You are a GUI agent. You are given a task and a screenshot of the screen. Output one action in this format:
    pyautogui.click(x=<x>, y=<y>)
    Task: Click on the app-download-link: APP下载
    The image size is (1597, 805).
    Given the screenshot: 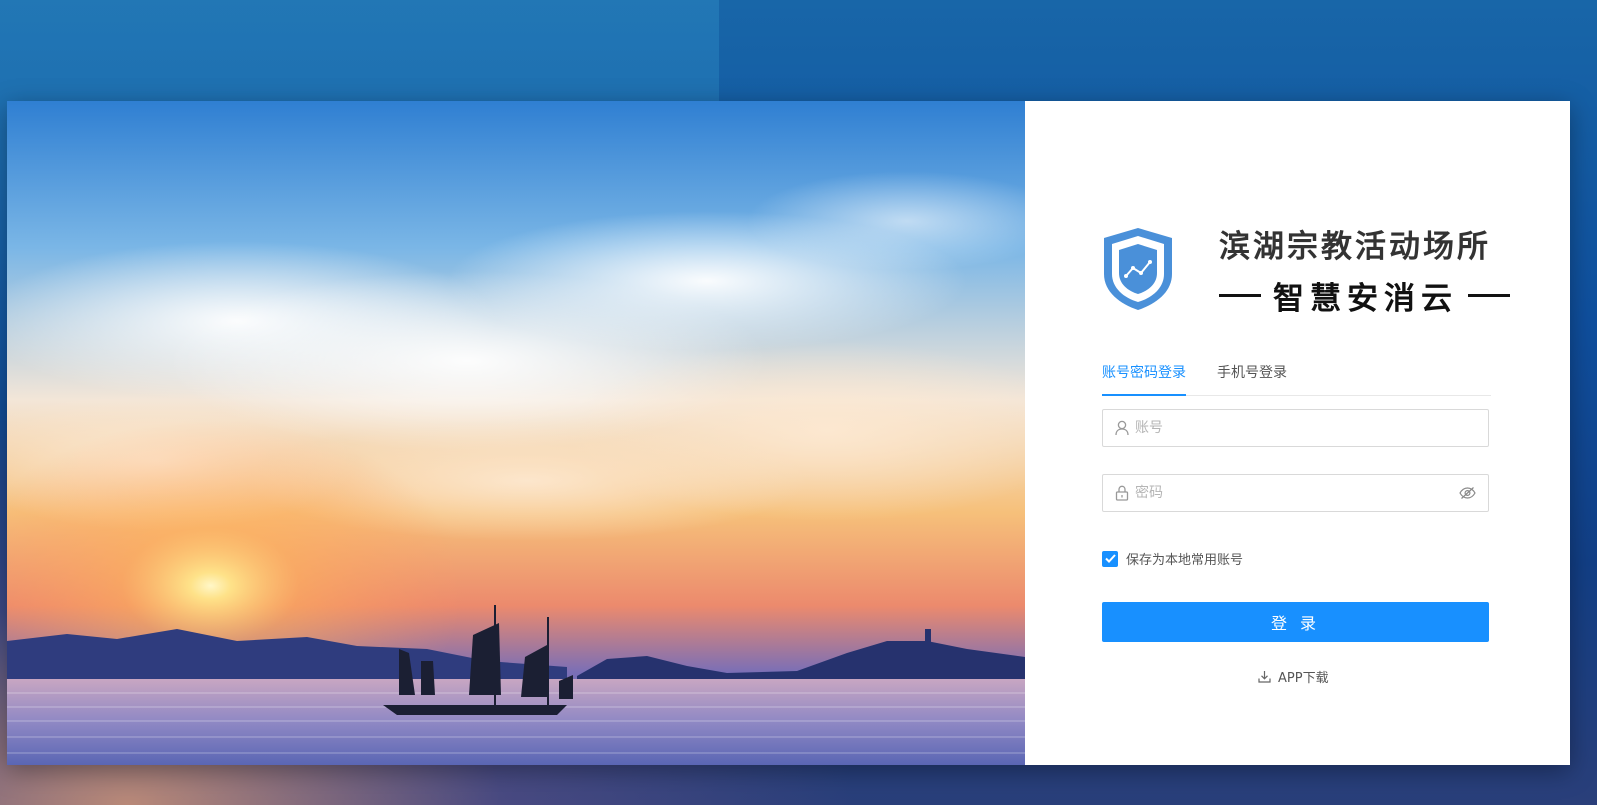 What is the action you would take?
    pyautogui.click(x=1293, y=676)
    